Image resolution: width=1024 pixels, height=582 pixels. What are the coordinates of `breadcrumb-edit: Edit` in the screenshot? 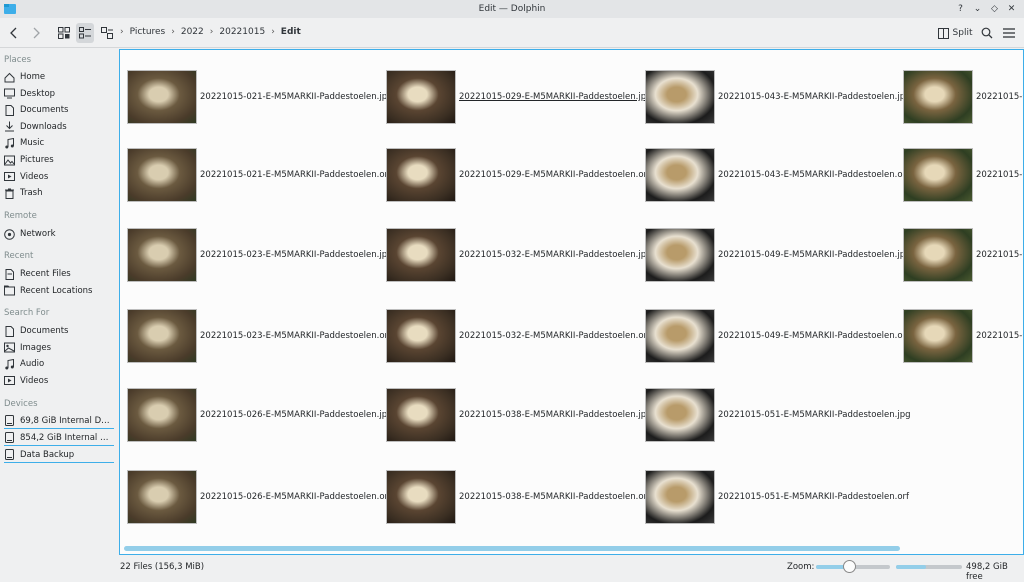 It's located at (291, 32).